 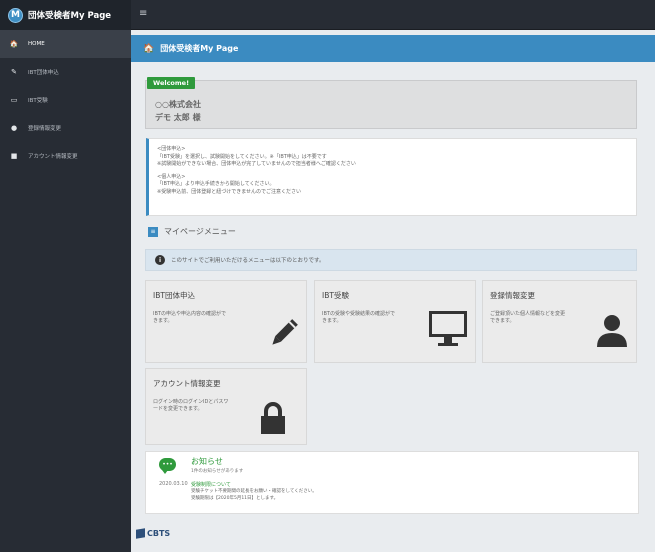 What do you see at coordinates (358, 317) in the screenshot?
I see `card-description: IBTの受験や受験結果の確認がで きます。` at bounding box center [358, 317].